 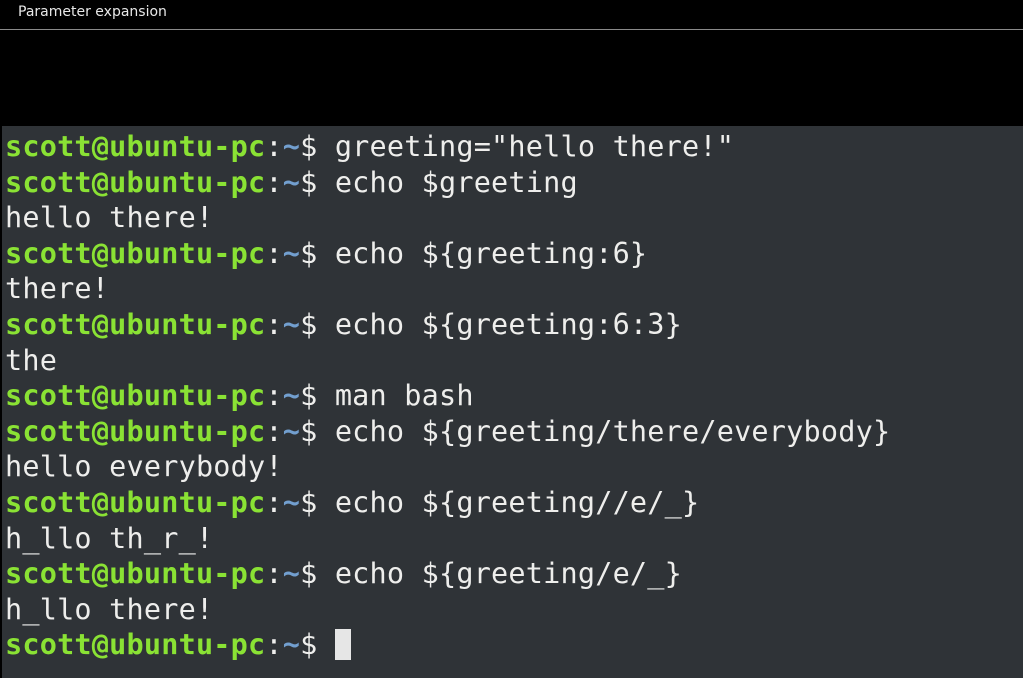 What do you see at coordinates (447, 539) in the screenshot?
I see `terminal-output-line: h_llo th_r_!` at bounding box center [447, 539].